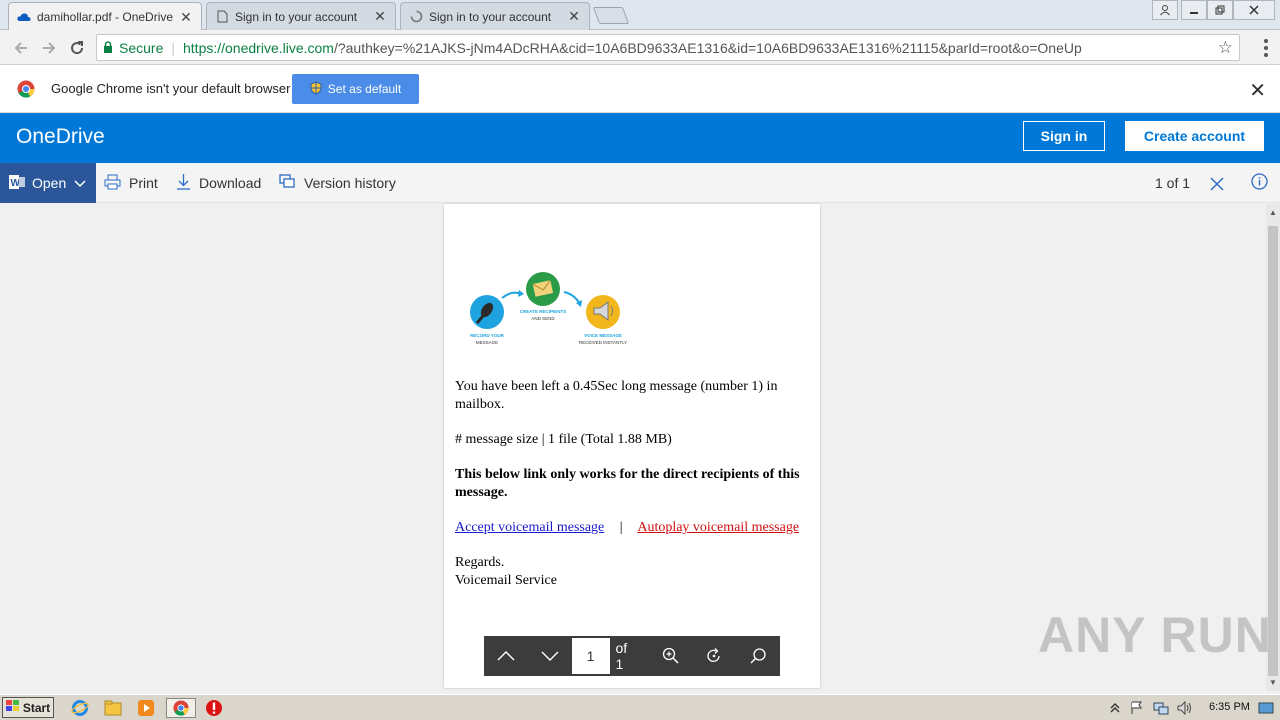  What do you see at coordinates (1155, 635) in the screenshot?
I see `anyrun-watermark: ANY RUN` at bounding box center [1155, 635].